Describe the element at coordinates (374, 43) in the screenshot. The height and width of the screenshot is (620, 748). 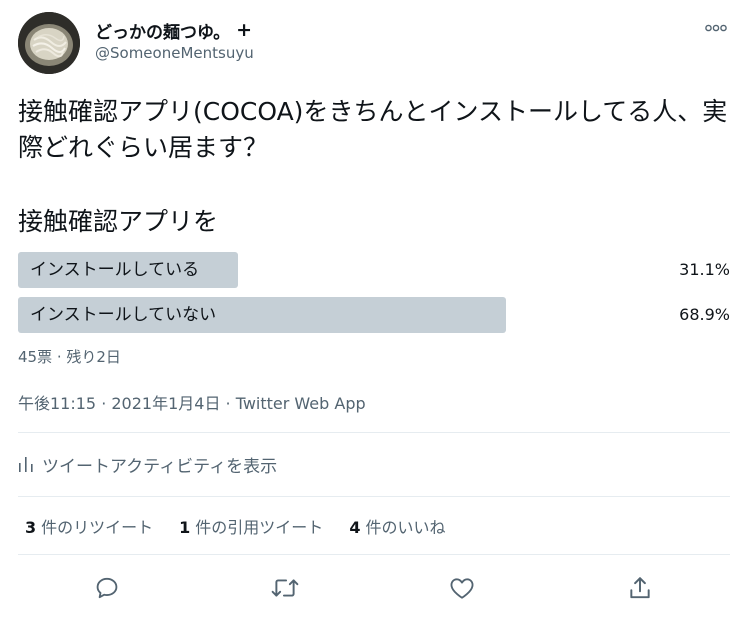
I see `tweet-header: どっかの麺つゆ。 + @SomeoneMentsuyu` at that location.